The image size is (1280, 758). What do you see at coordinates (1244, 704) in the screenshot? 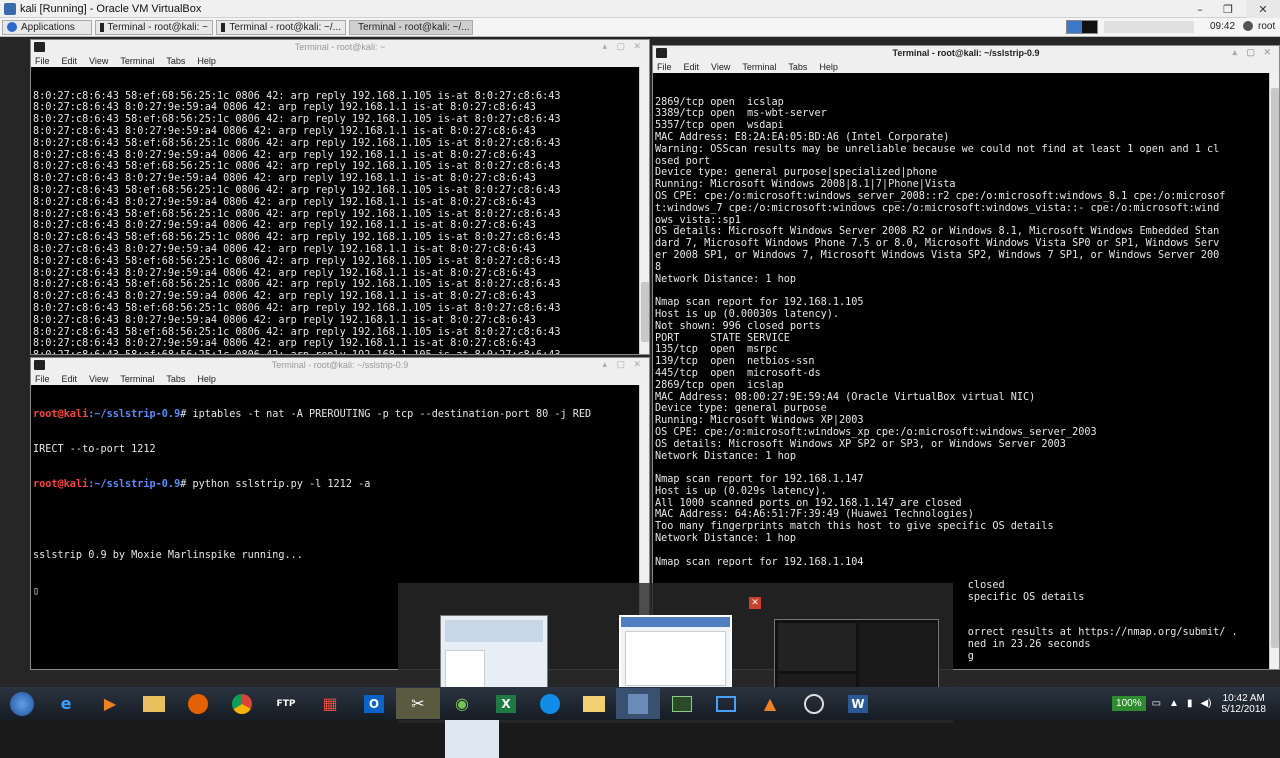
I see `clock: 10:42 AM 5/12/2018` at bounding box center [1244, 704].